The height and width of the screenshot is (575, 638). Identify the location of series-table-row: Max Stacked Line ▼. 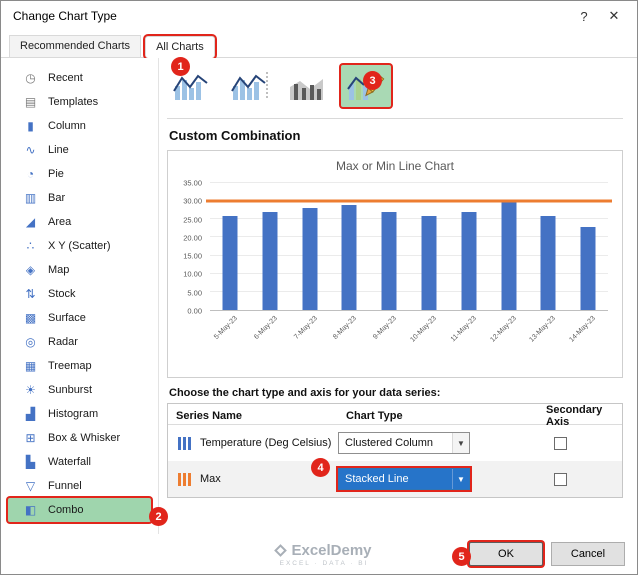
(395, 479).